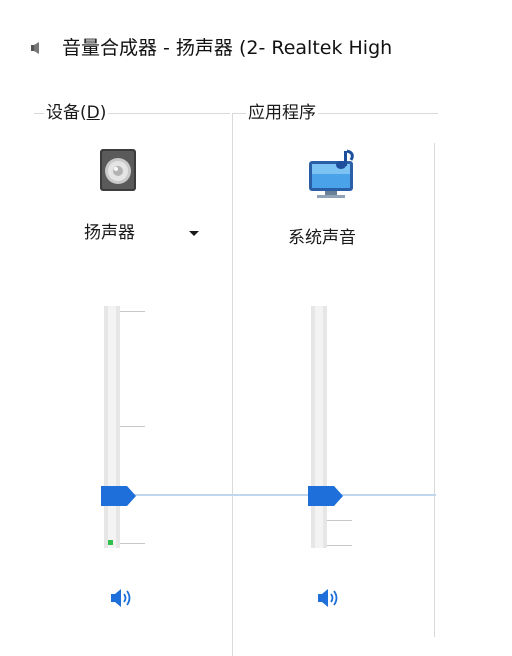  I want to click on system-sounds-icon, so click(331, 174).